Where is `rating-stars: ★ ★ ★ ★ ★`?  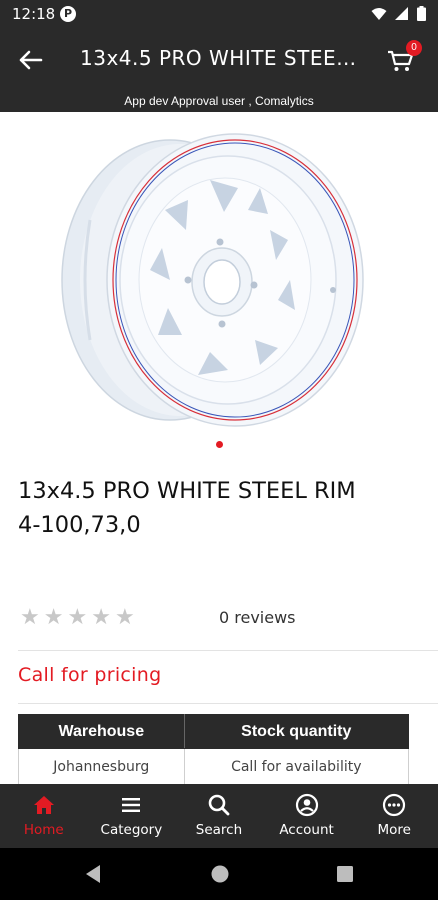
rating-stars: ★ ★ ★ ★ ★ is located at coordinates (77, 618).